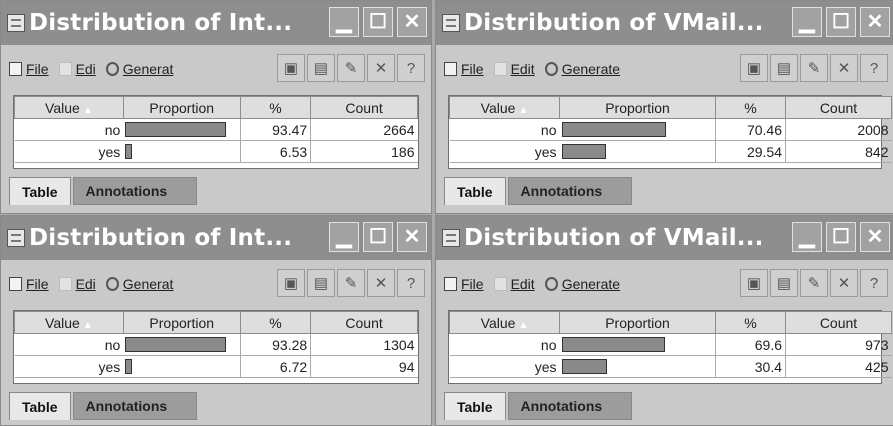 This screenshot has width=893, height=426. I want to click on percent-cell: 30.4, so click(750, 366).